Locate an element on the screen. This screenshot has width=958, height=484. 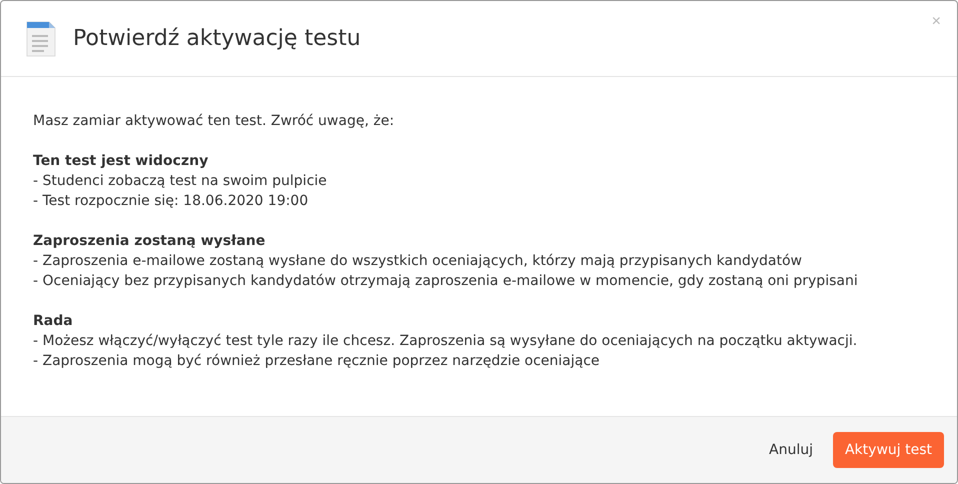
close-button: × is located at coordinates (936, 22).